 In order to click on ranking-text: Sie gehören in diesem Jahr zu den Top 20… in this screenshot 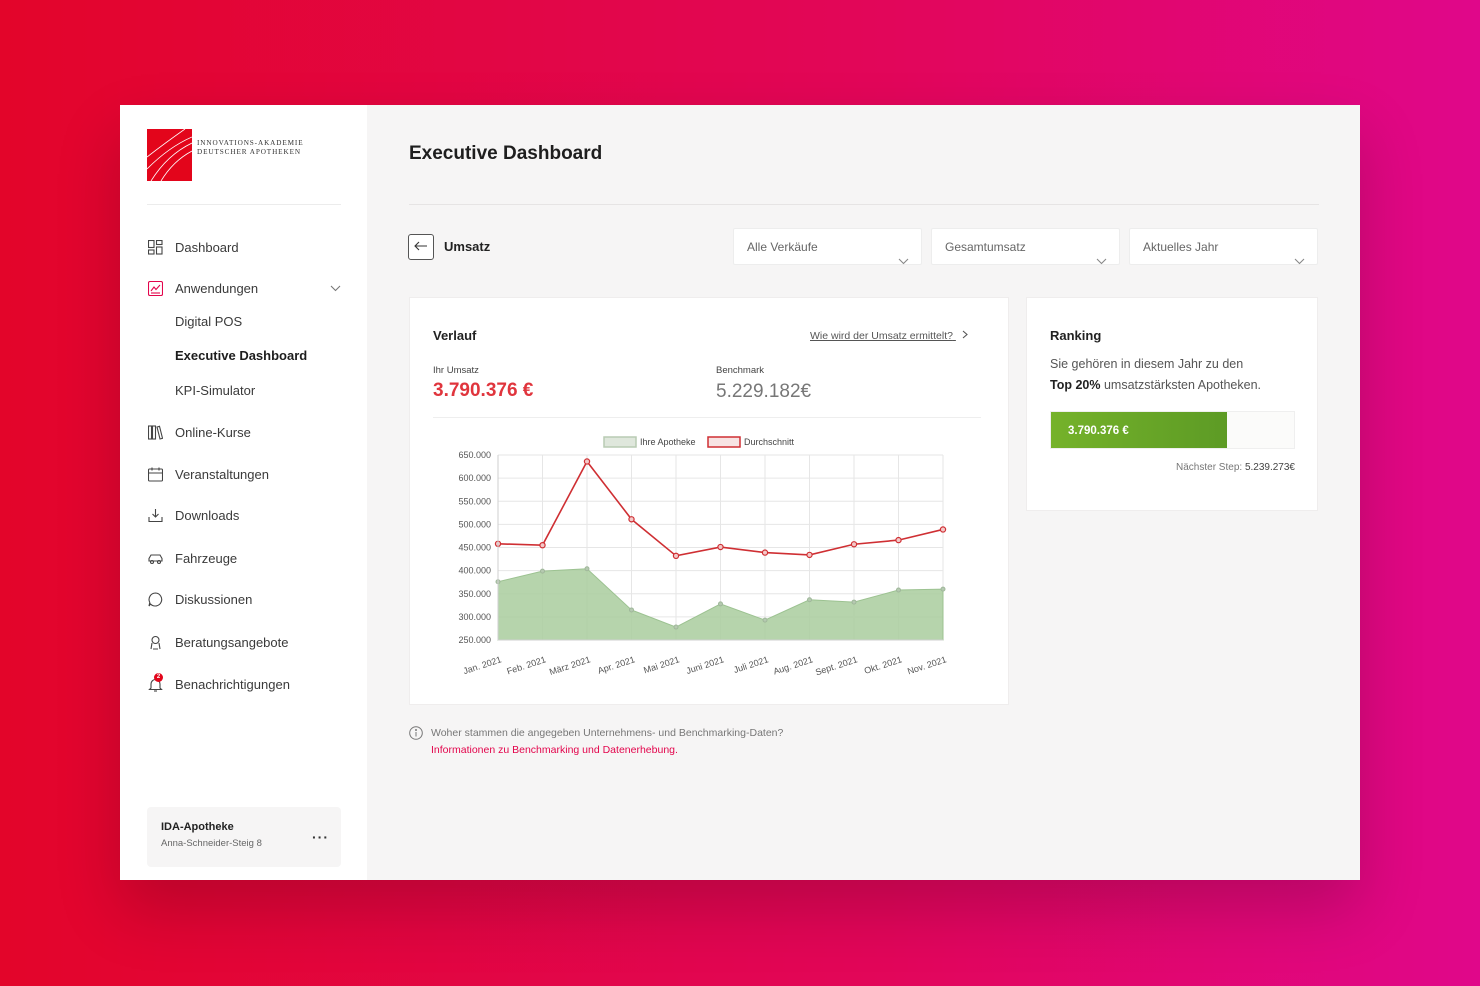, I will do `click(1175, 375)`.